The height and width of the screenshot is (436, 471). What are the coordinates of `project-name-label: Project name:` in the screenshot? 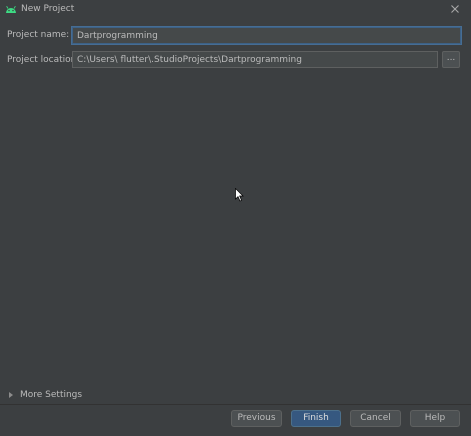 It's located at (38, 35).